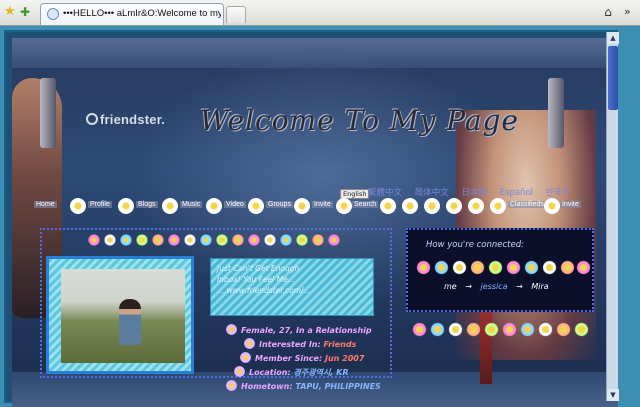 This screenshot has width=640, height=407. What do you see at coordinates (53, 14) in the screenshot?
I see `page-icon` at bounding box center [53, 14].